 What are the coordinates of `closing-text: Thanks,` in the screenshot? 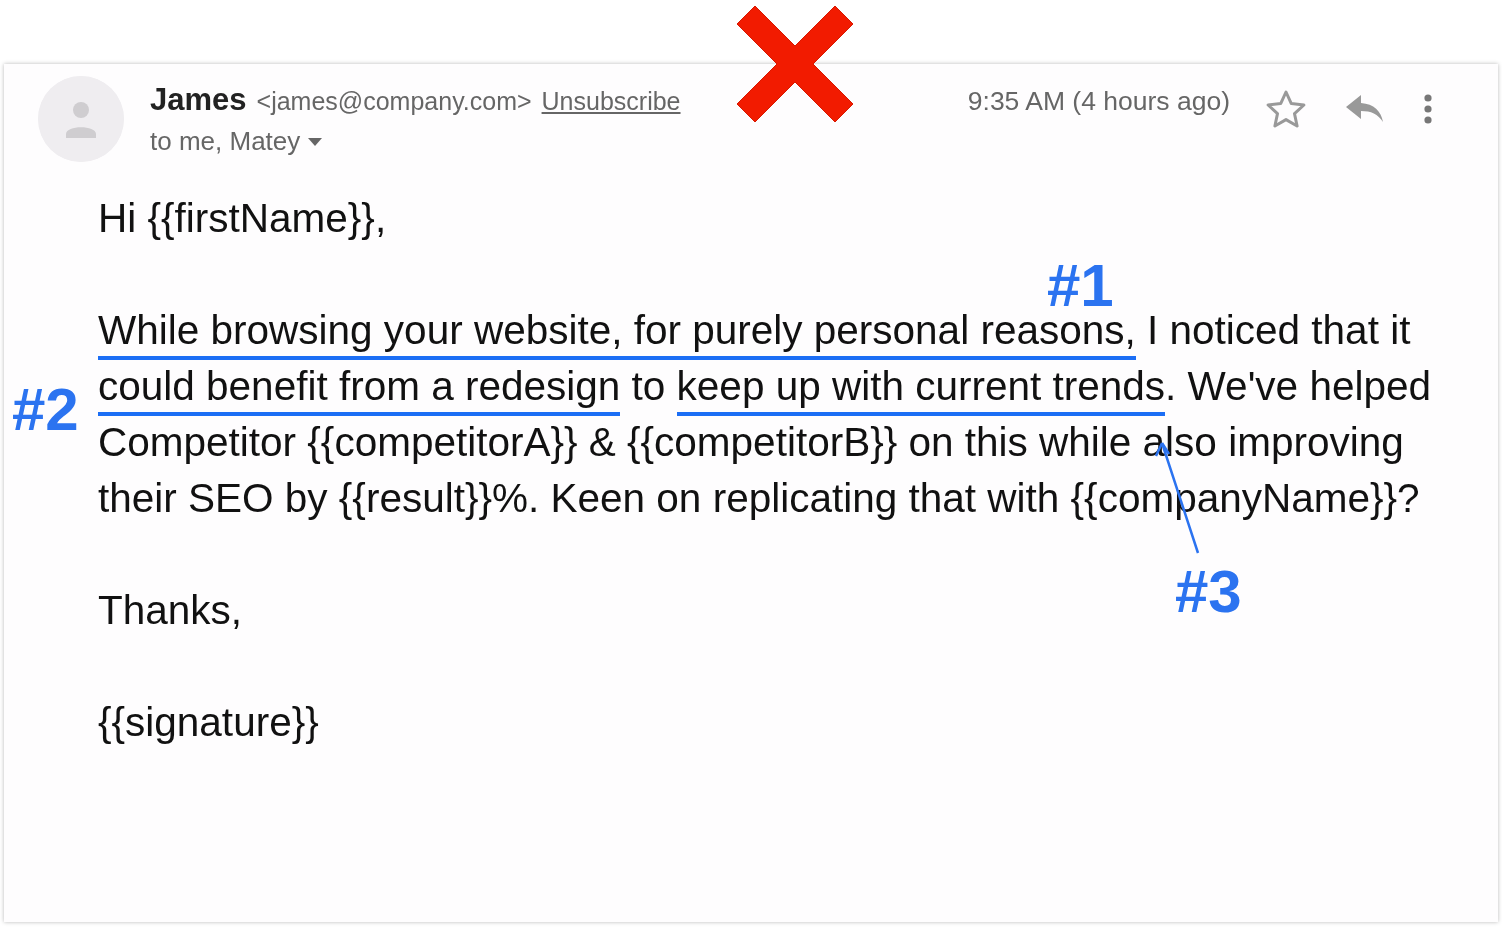 It's located at (170, 610).